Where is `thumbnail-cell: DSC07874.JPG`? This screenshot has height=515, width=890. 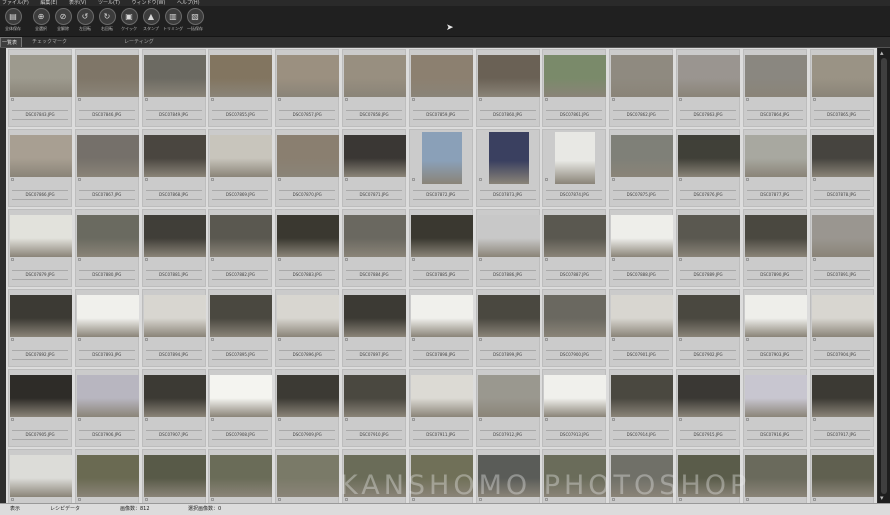
thumbnail-cell: DSC07874.JPG is located at coordinates (574, 168).